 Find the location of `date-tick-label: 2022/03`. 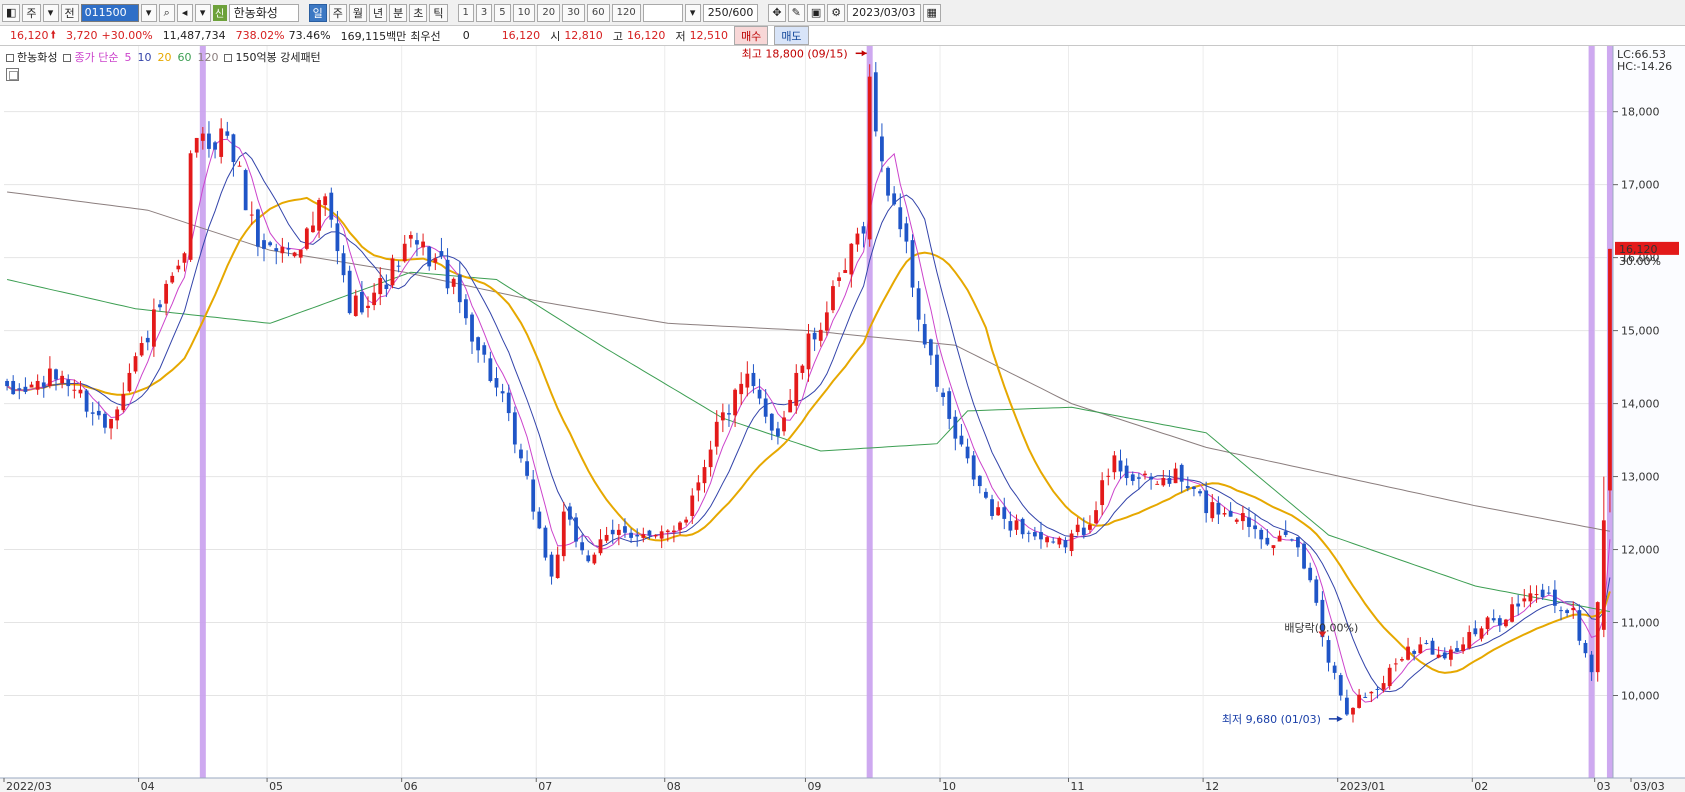

date-tick-label: 2022/03 is located at coordinates (29, 786).